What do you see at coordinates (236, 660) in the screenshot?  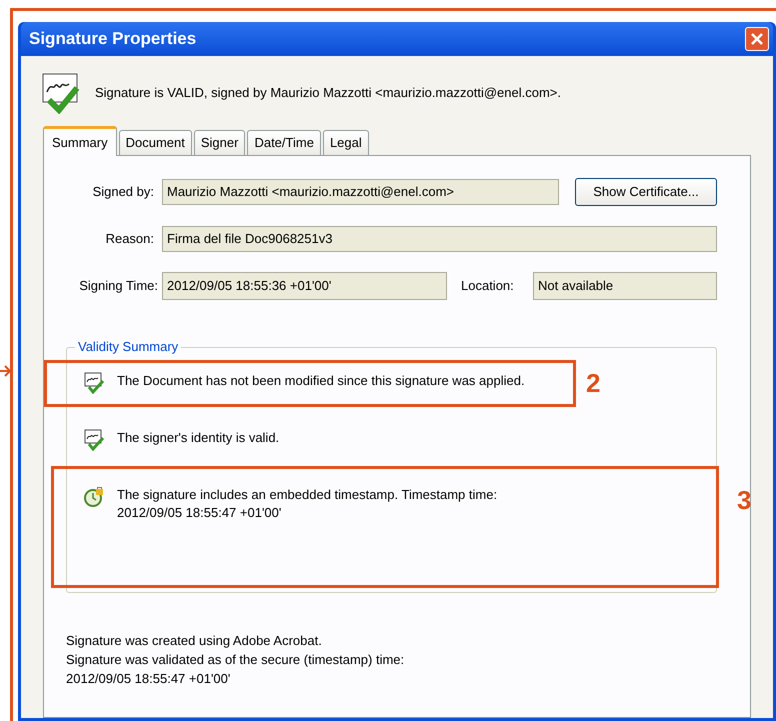 I see `footer-text: Signature was validated as of the secure (timestamp) time:` at bounding box center [236, 660].